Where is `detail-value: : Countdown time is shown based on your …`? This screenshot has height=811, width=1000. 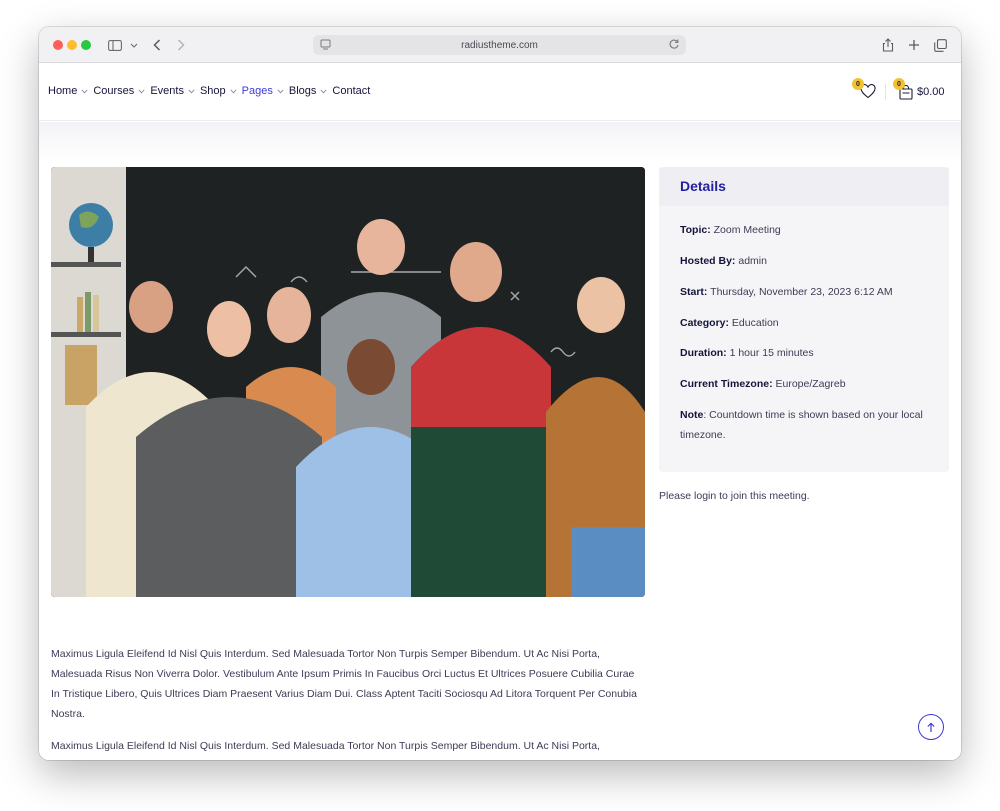 detail-value: : Countdown time is shown based on your … is located at coordinates (801, 425).